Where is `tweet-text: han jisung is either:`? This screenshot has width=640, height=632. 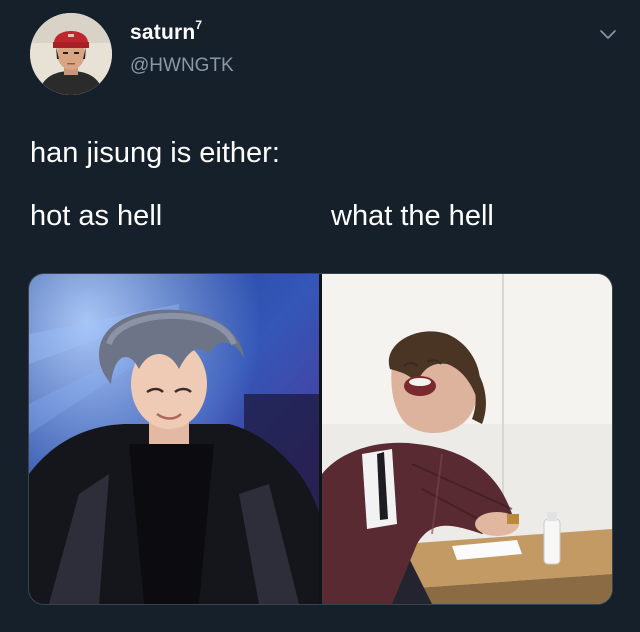 tweet-text: han jisung is either: is located at coordinates (155, 153).